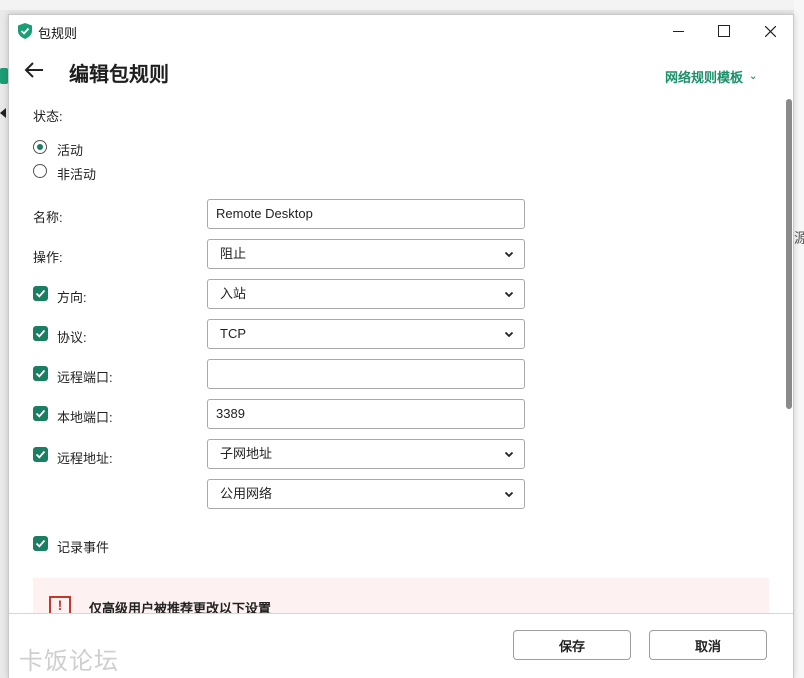 The width and height of the screenshot is (804, 678). Describe the element at coordinates (83, 547) in the screenshot. I see `log-events-label: 记录事件` at that location.